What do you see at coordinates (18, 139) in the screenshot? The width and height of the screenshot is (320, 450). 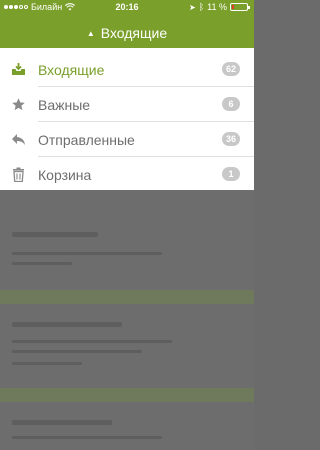 I see `reply-icon` at bounding box center [18, 139].